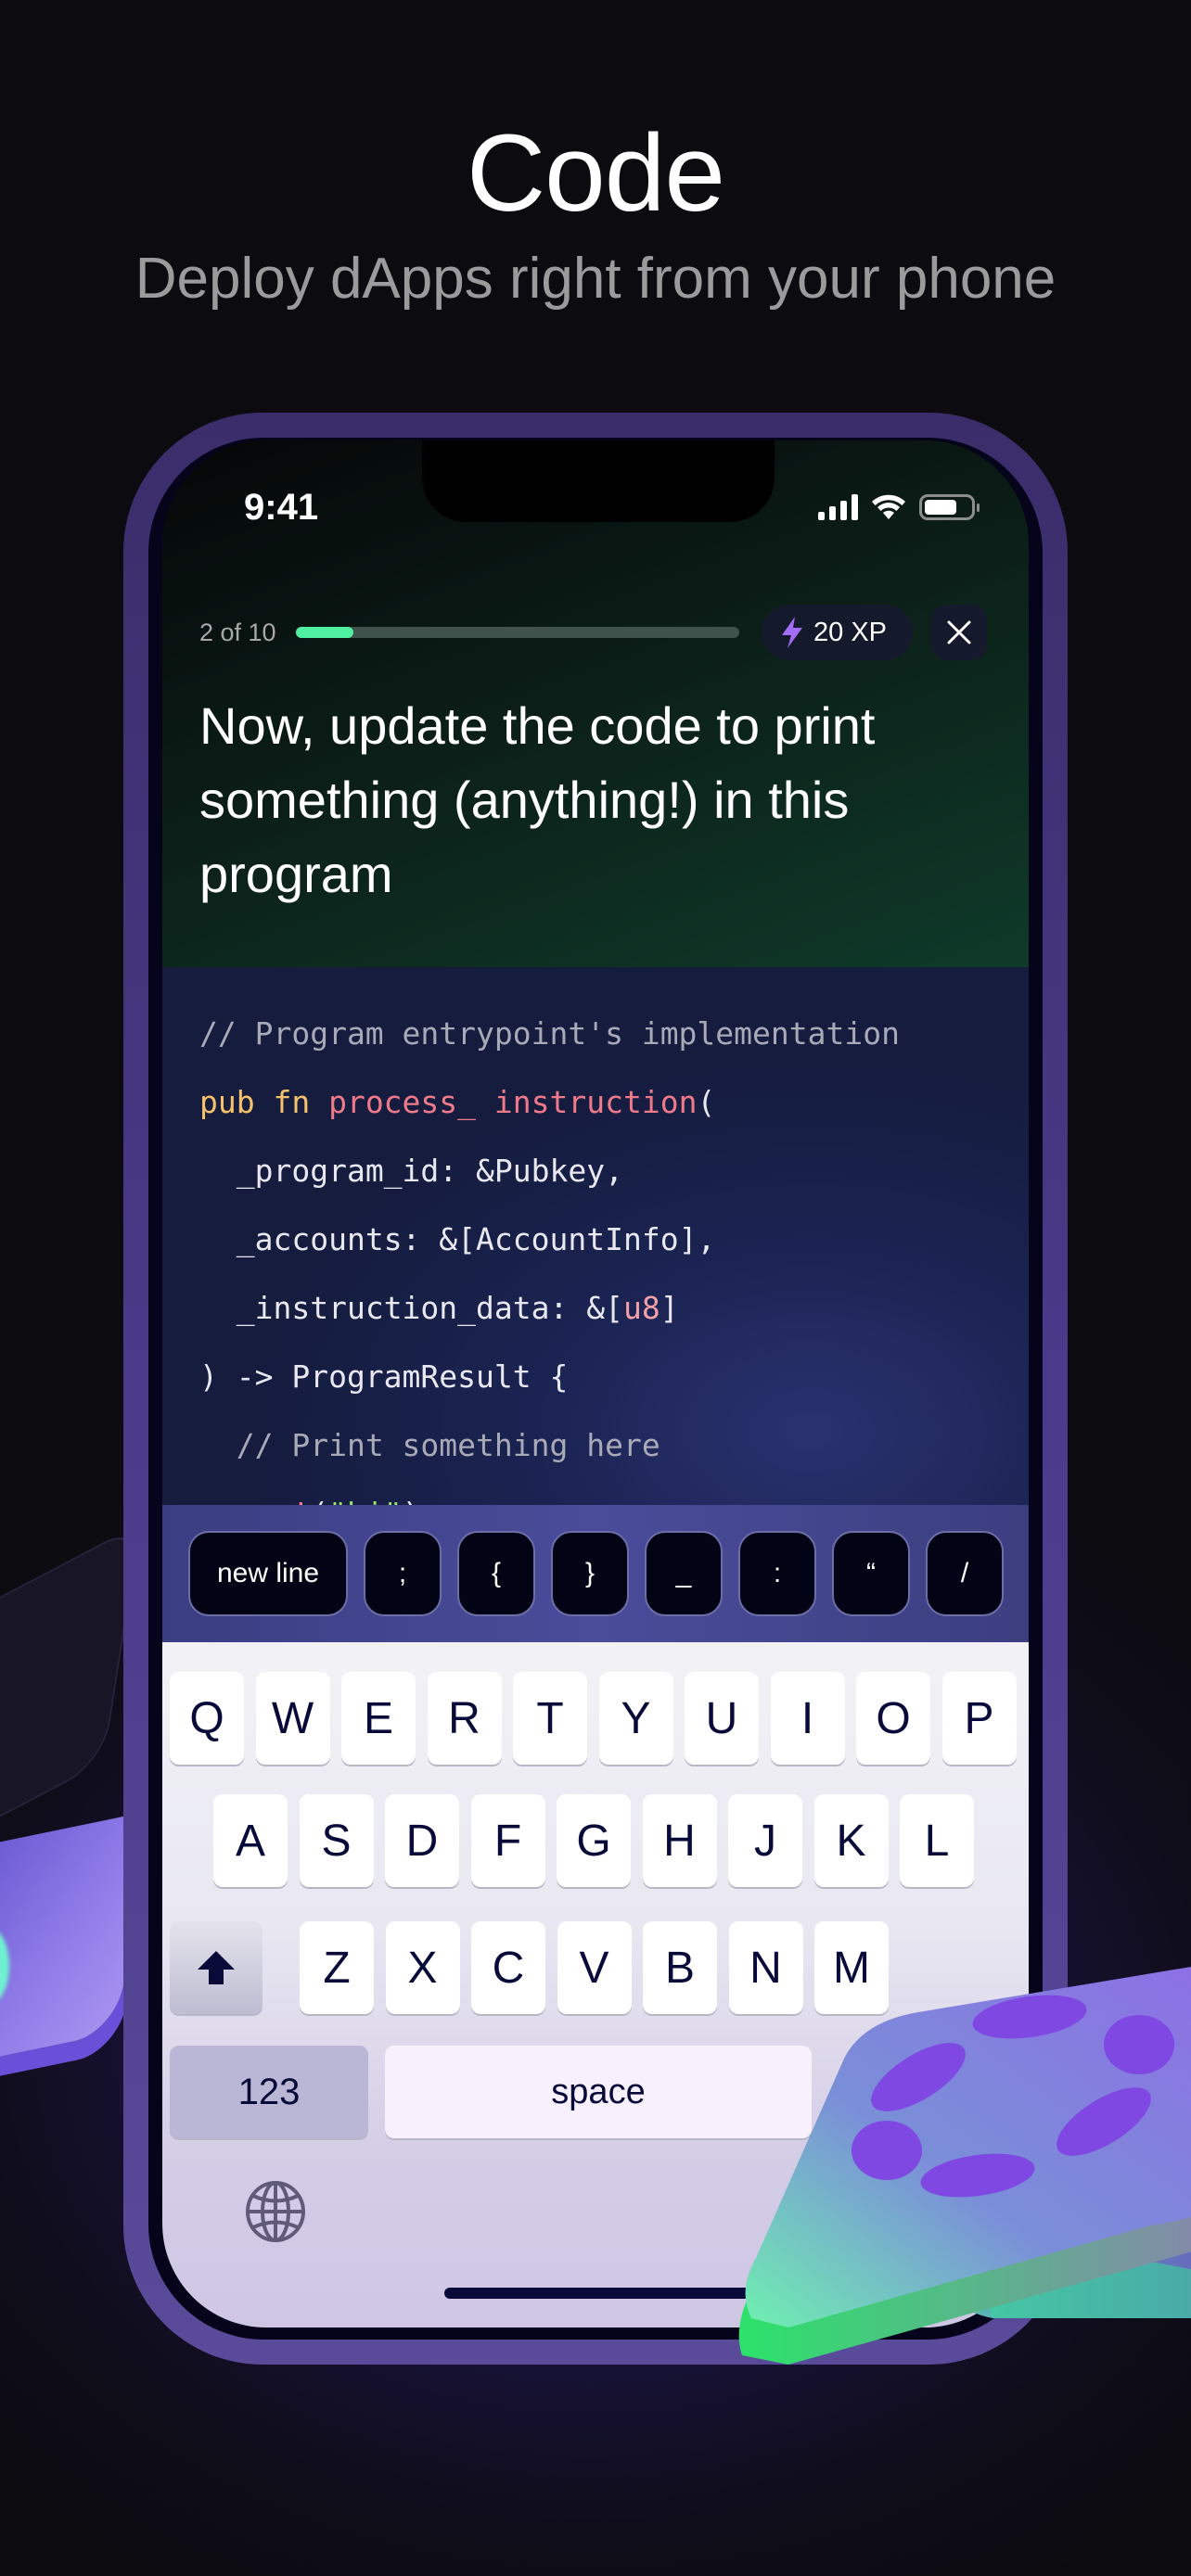 This screenshot has height=2576, width=1191. What do you see at coordinates (448, 1445) in the screenshot?
I see `code-token: // Print something here` at bounding box center [448, 1445].